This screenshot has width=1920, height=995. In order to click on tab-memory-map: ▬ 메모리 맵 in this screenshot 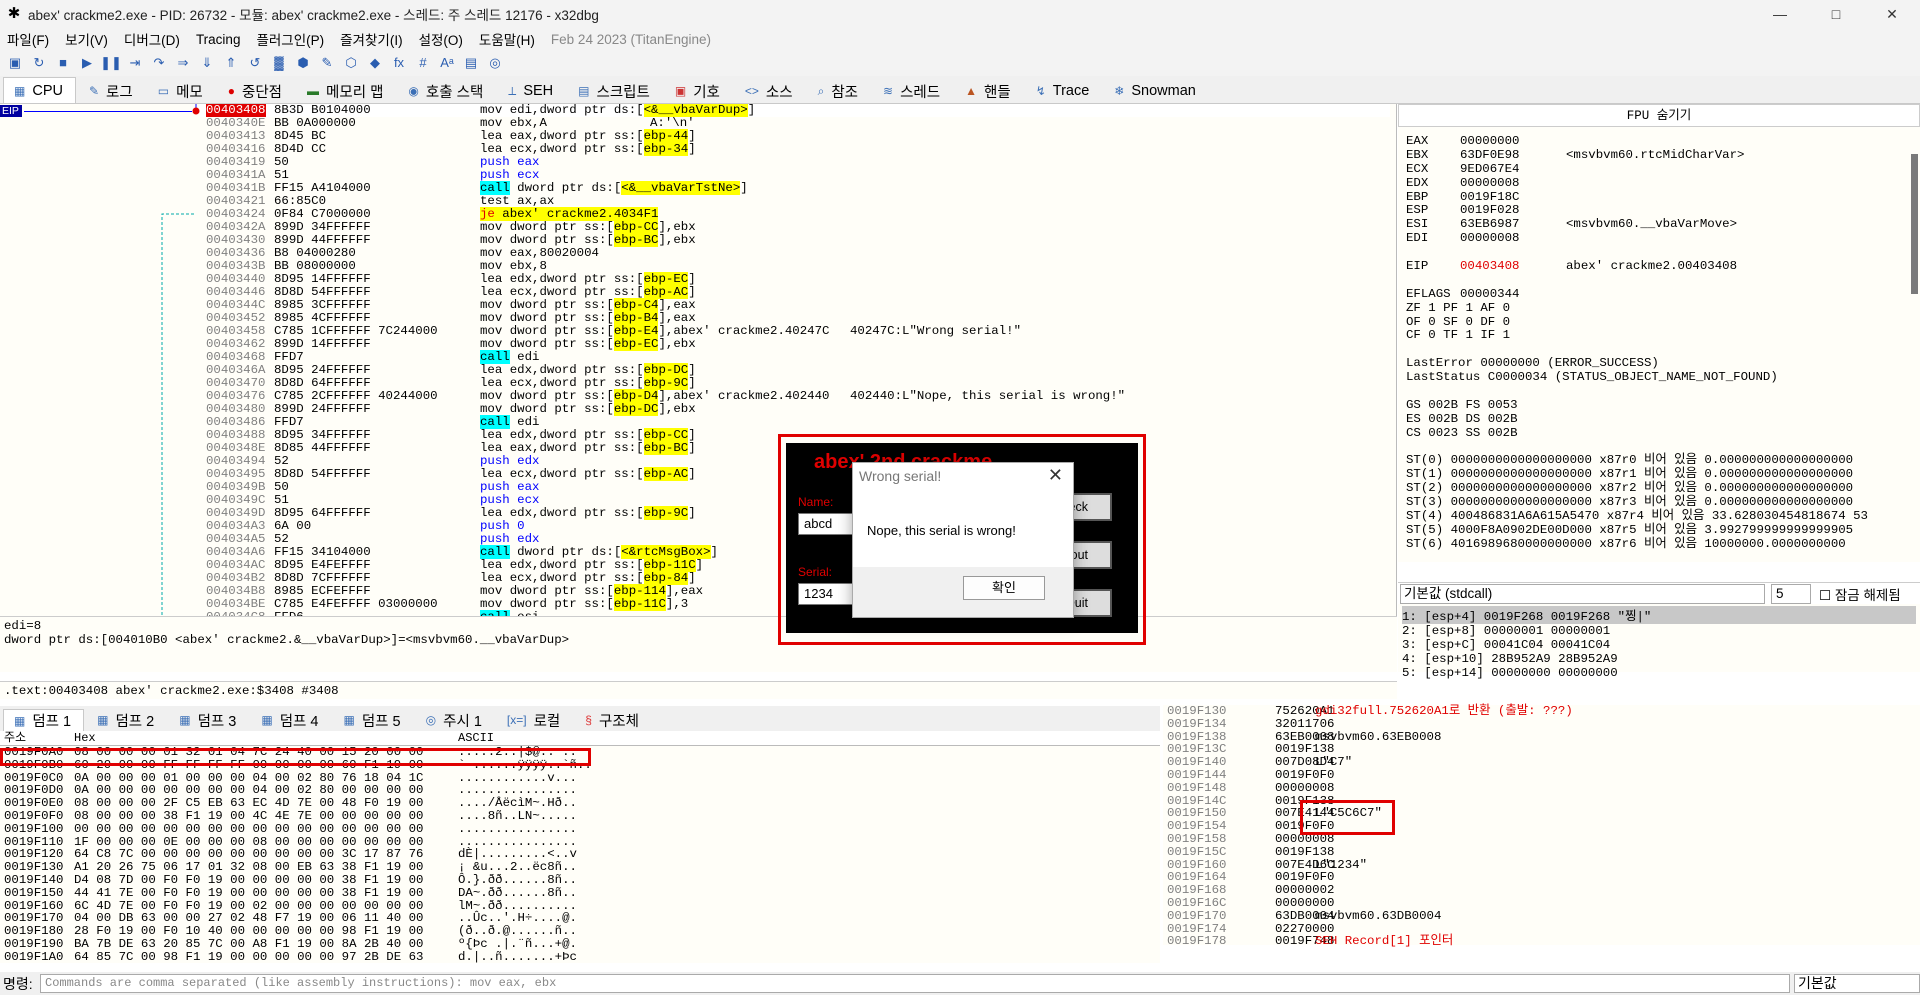, I will do `click(346, 91)`.